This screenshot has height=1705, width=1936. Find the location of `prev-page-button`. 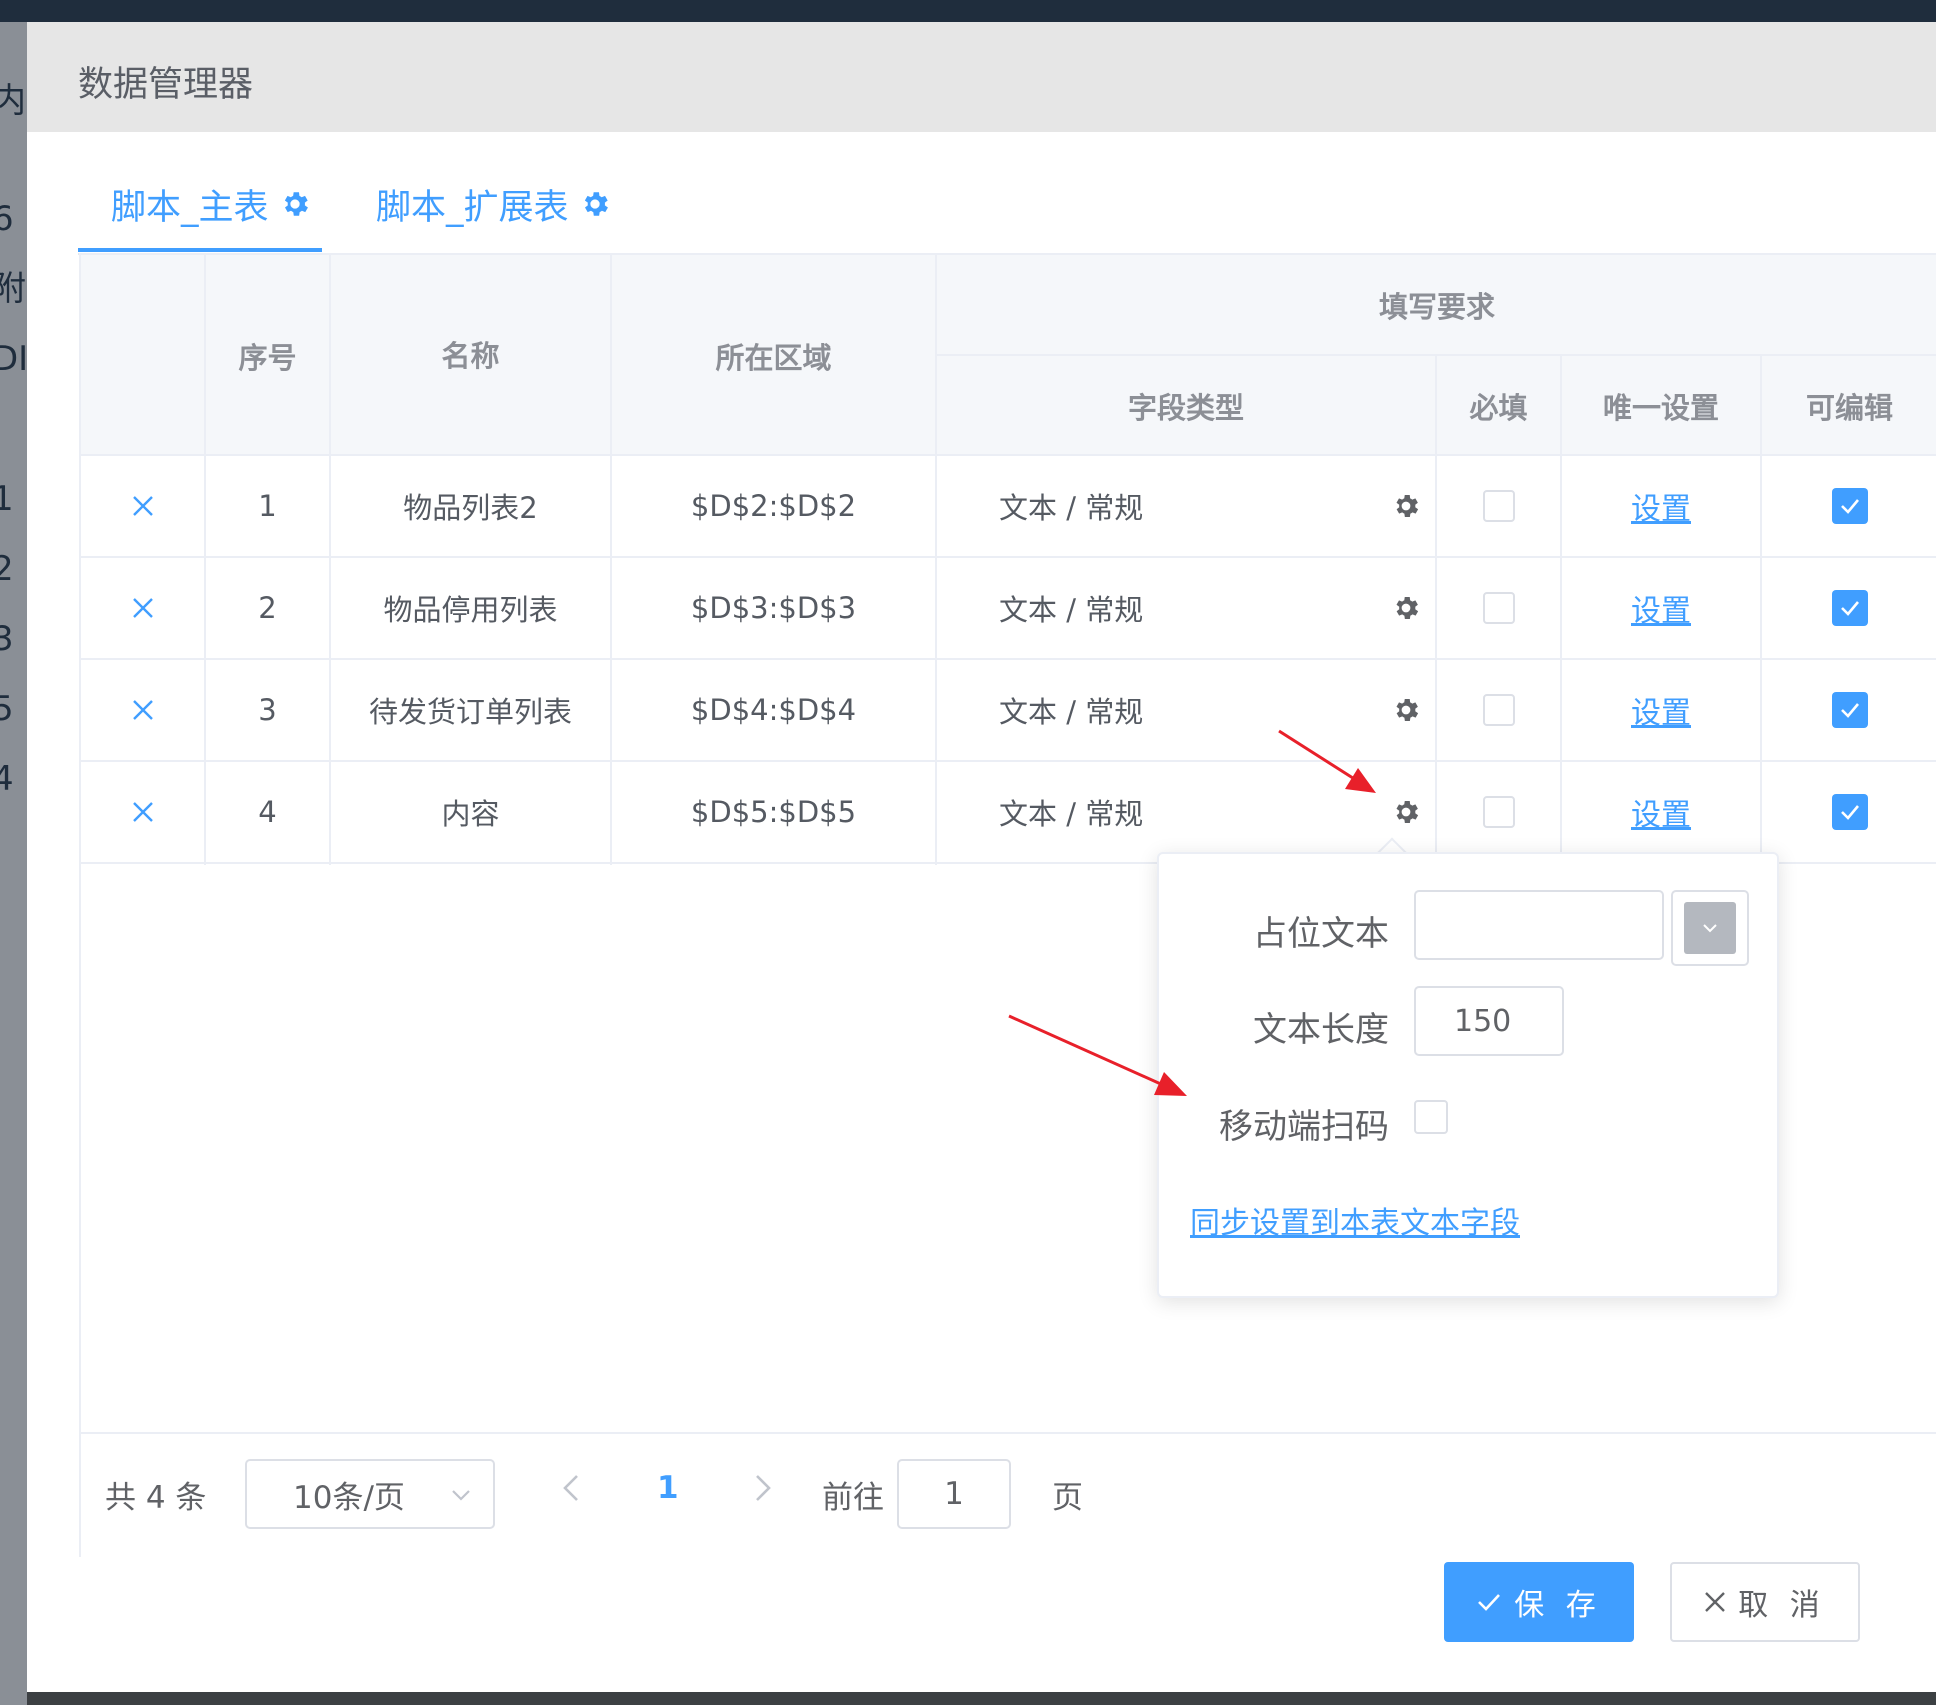

prev-page-button is located at coordinates (571, 1490).